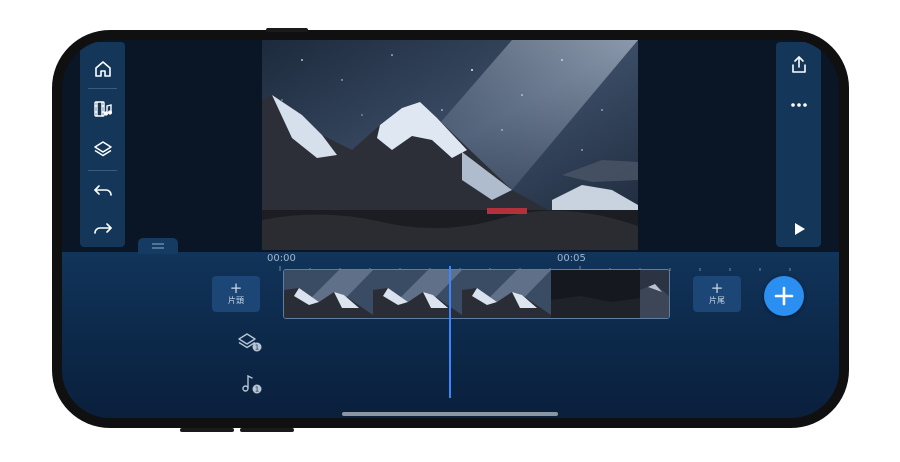 This screenshot has width=900, height=462. I want to click on plus-icon, so click(784, 296).